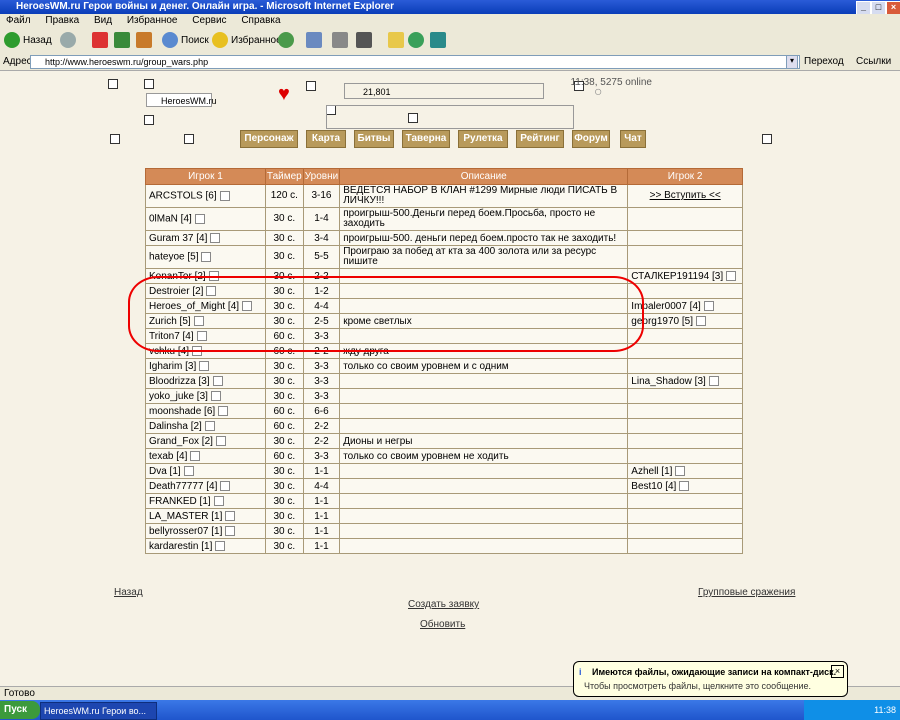 The image size is (900, 720). I want to click on nav-chat: Чат, so click(633, 139).